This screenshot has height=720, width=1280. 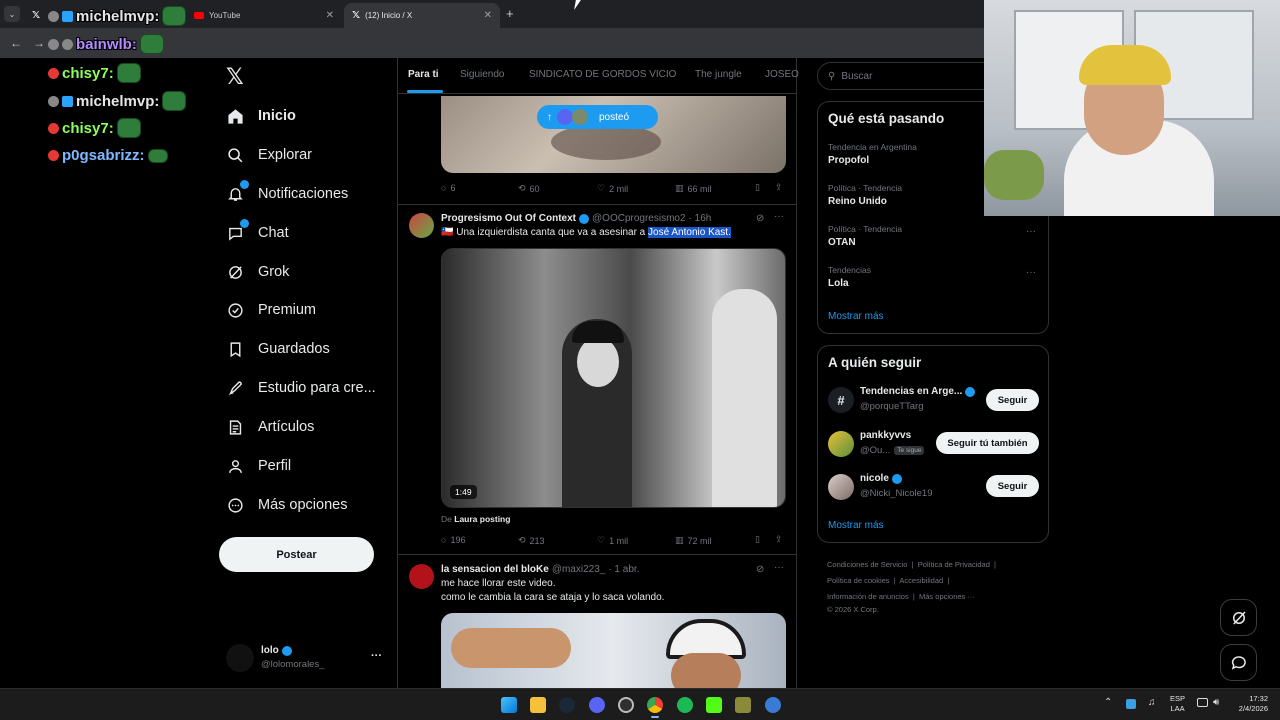 I want to click on like-count: ♡ 1 mil, so click(x=612, y=540).